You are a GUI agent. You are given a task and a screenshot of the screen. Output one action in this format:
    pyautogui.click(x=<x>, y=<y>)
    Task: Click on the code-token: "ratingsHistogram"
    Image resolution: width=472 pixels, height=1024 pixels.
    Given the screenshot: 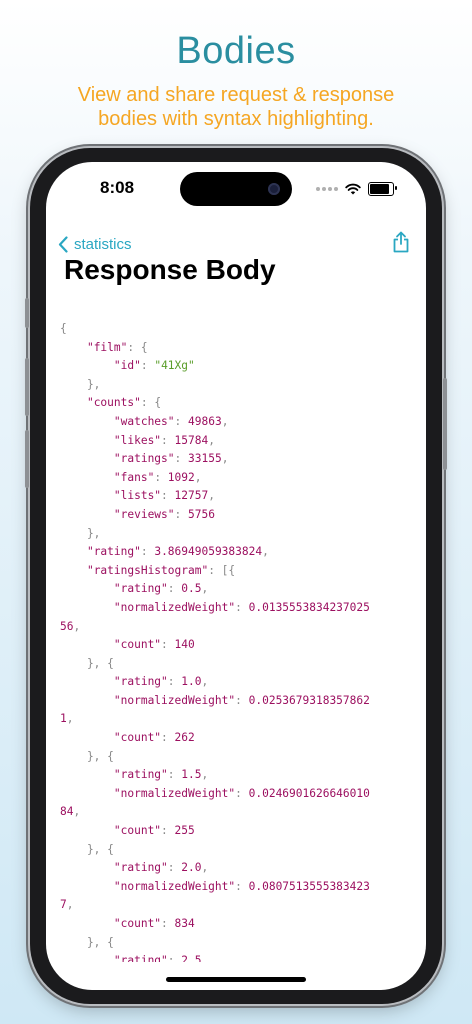 What is the action you would take?
    pyautogui.click(x=147, y=570)
    